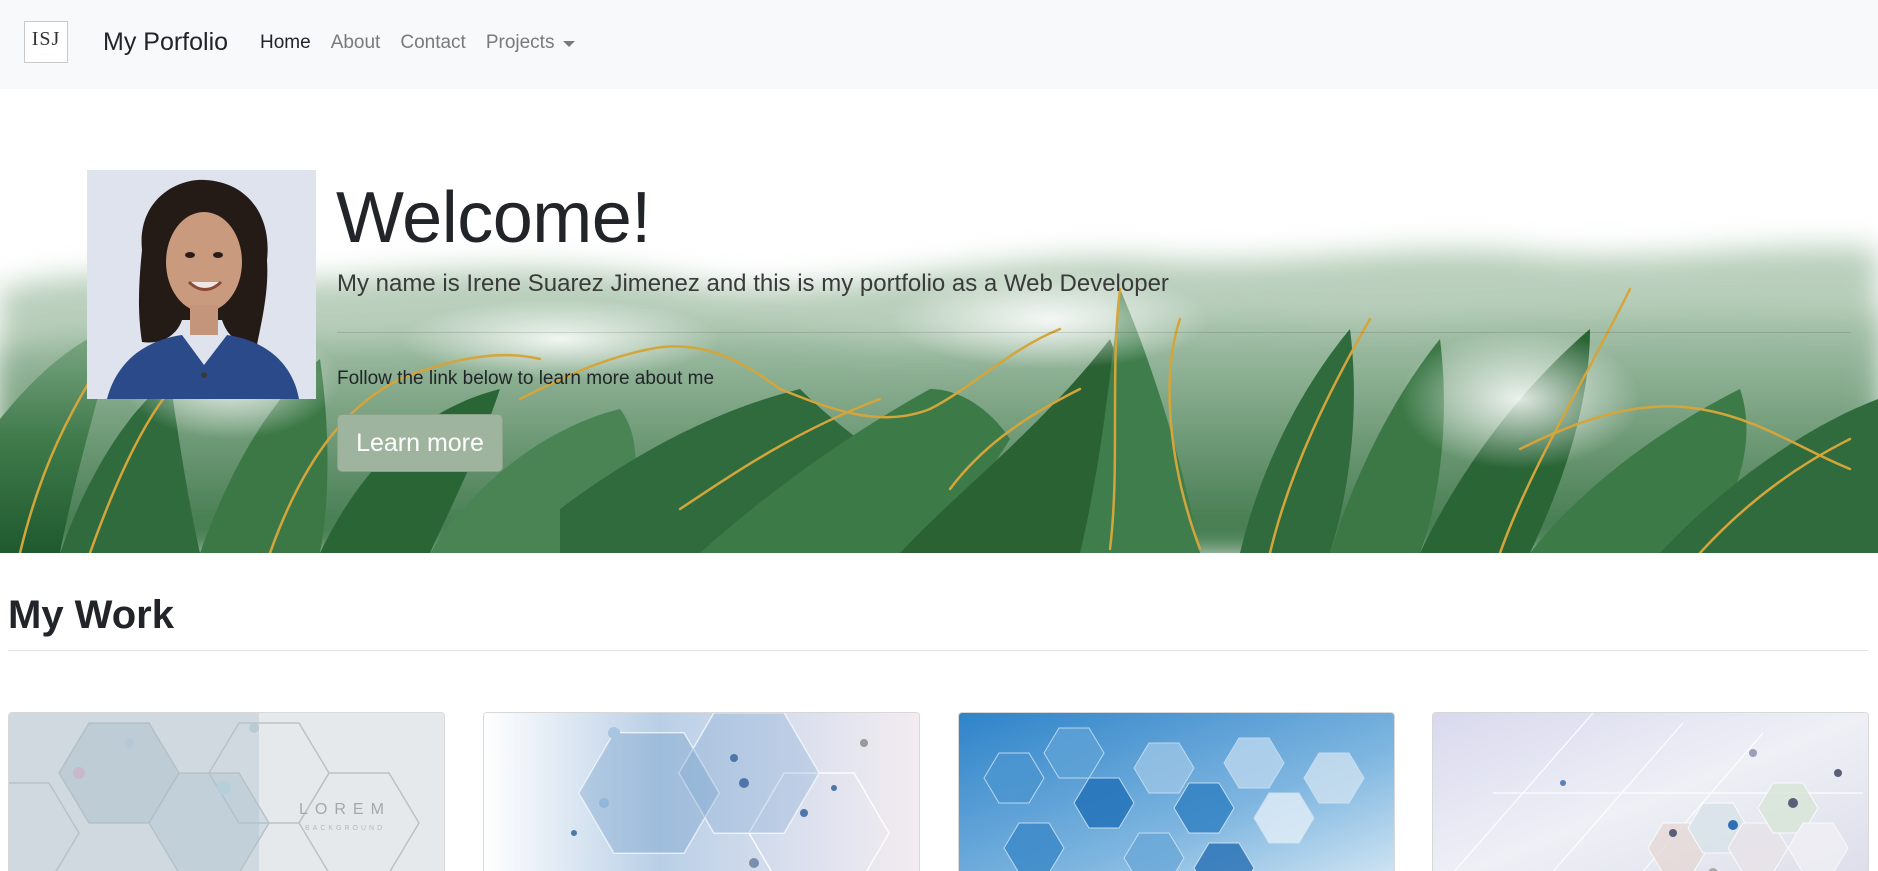  I want to click on hero-divider, so click(1093, 332).